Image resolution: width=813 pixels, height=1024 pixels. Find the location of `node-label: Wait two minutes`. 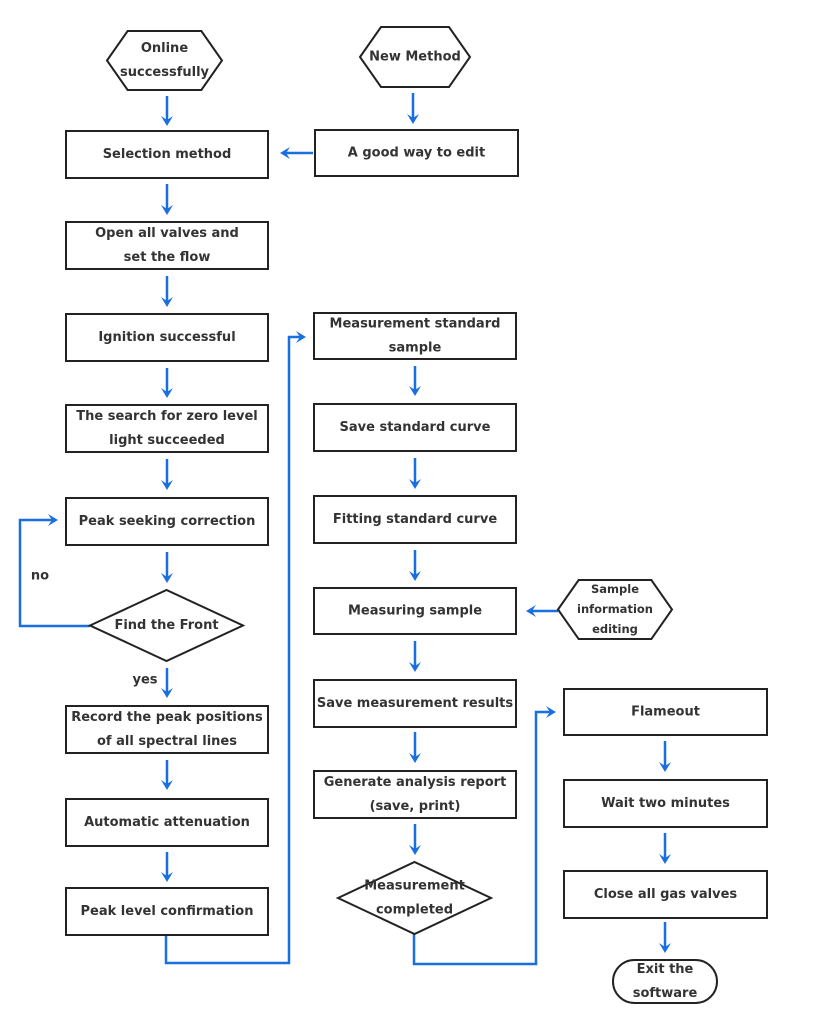

node-label: Wait two minutes is located at coordinates (665, 803).